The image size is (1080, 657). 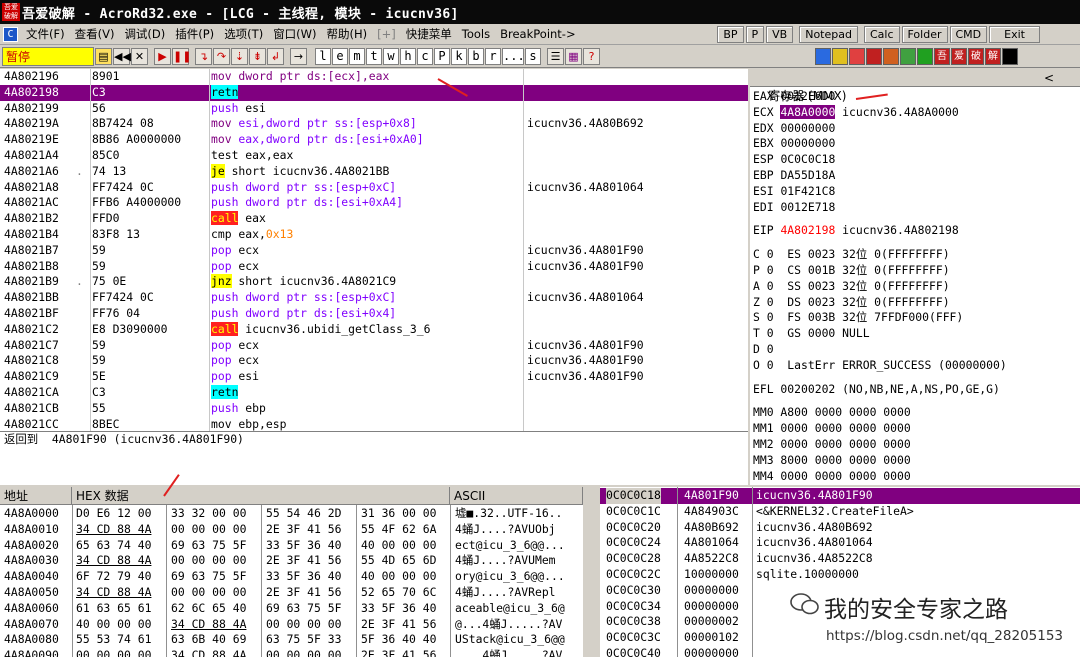 What do you see at coordinates (181, 56) in the screenshot?
I see `pause-icon: ❚❚` at bounding box center [181, 56].